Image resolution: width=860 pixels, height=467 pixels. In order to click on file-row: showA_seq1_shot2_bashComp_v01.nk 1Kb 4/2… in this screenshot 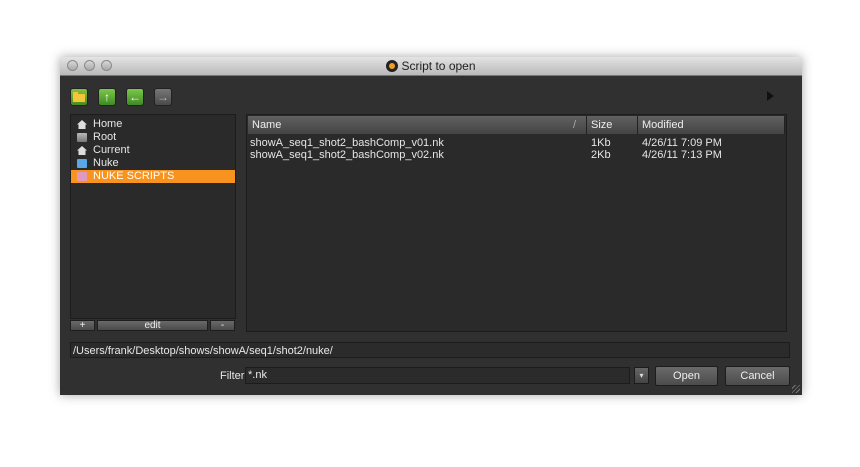, I will do `click(516, 143)`.